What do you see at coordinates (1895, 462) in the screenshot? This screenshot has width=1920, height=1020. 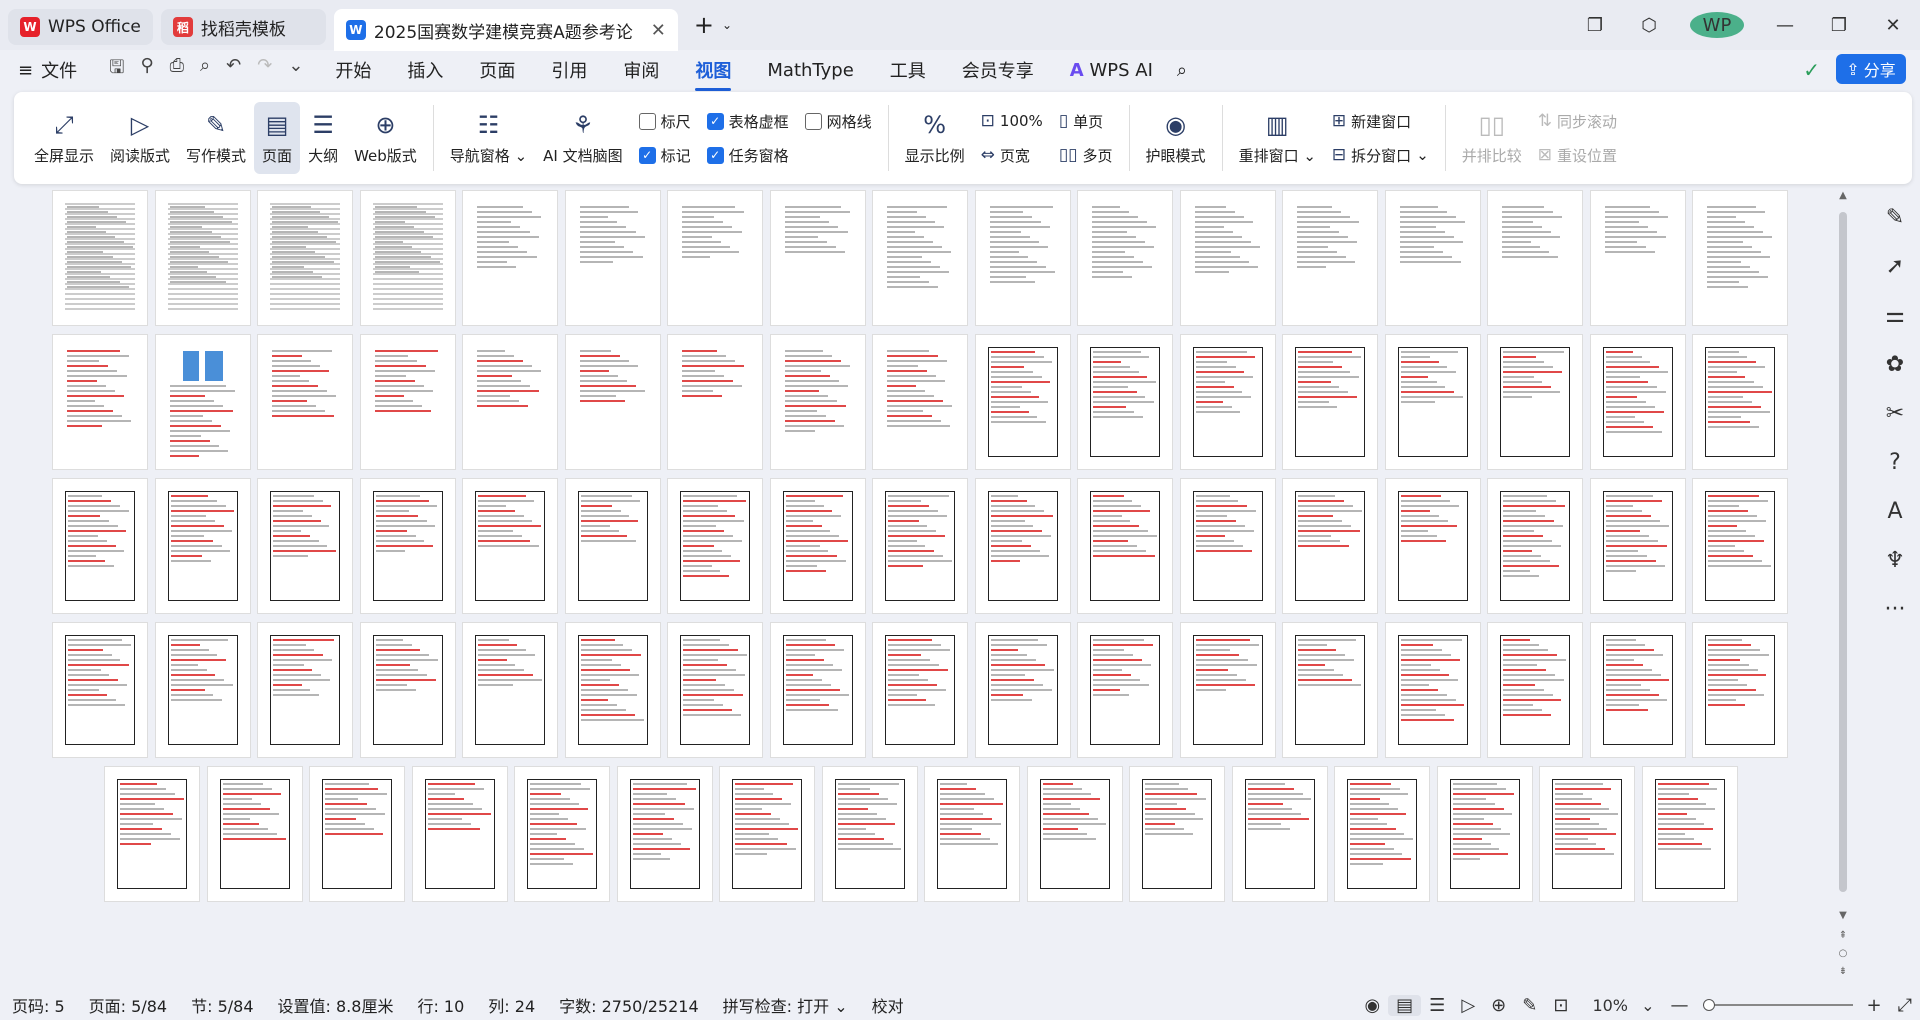 I see `help-icon: ?` at bounding box center [1895, 462].